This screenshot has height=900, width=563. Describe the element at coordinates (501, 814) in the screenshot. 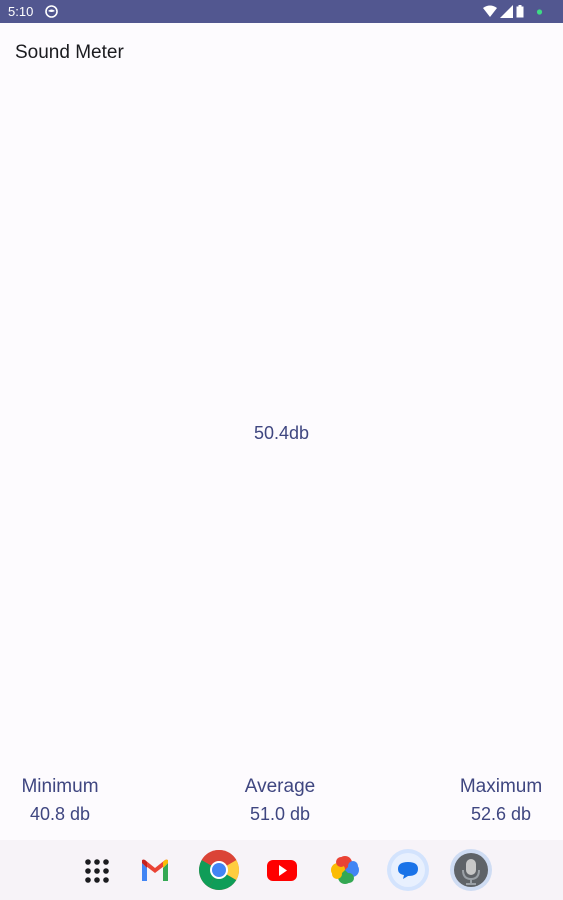

I see `maximum-value: 52.6 db` at that location.